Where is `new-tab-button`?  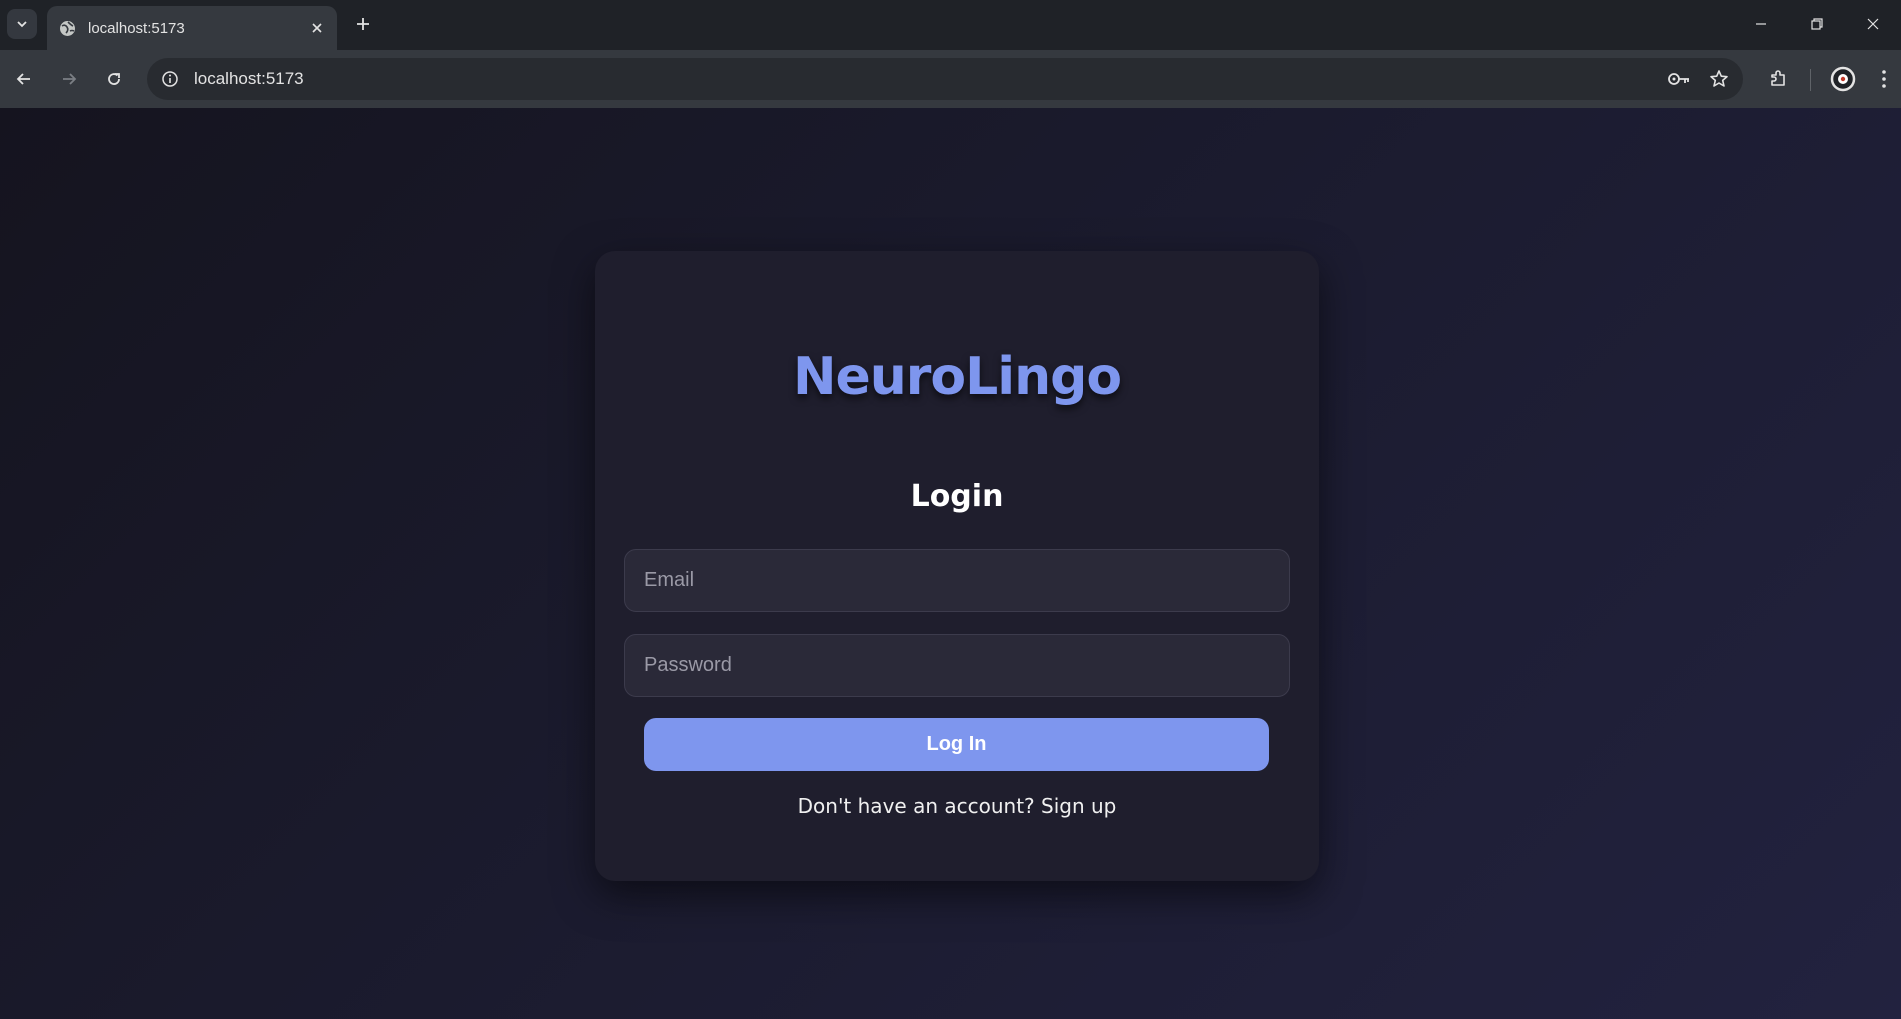 new-tab-button is located at coordinates (363, 24).